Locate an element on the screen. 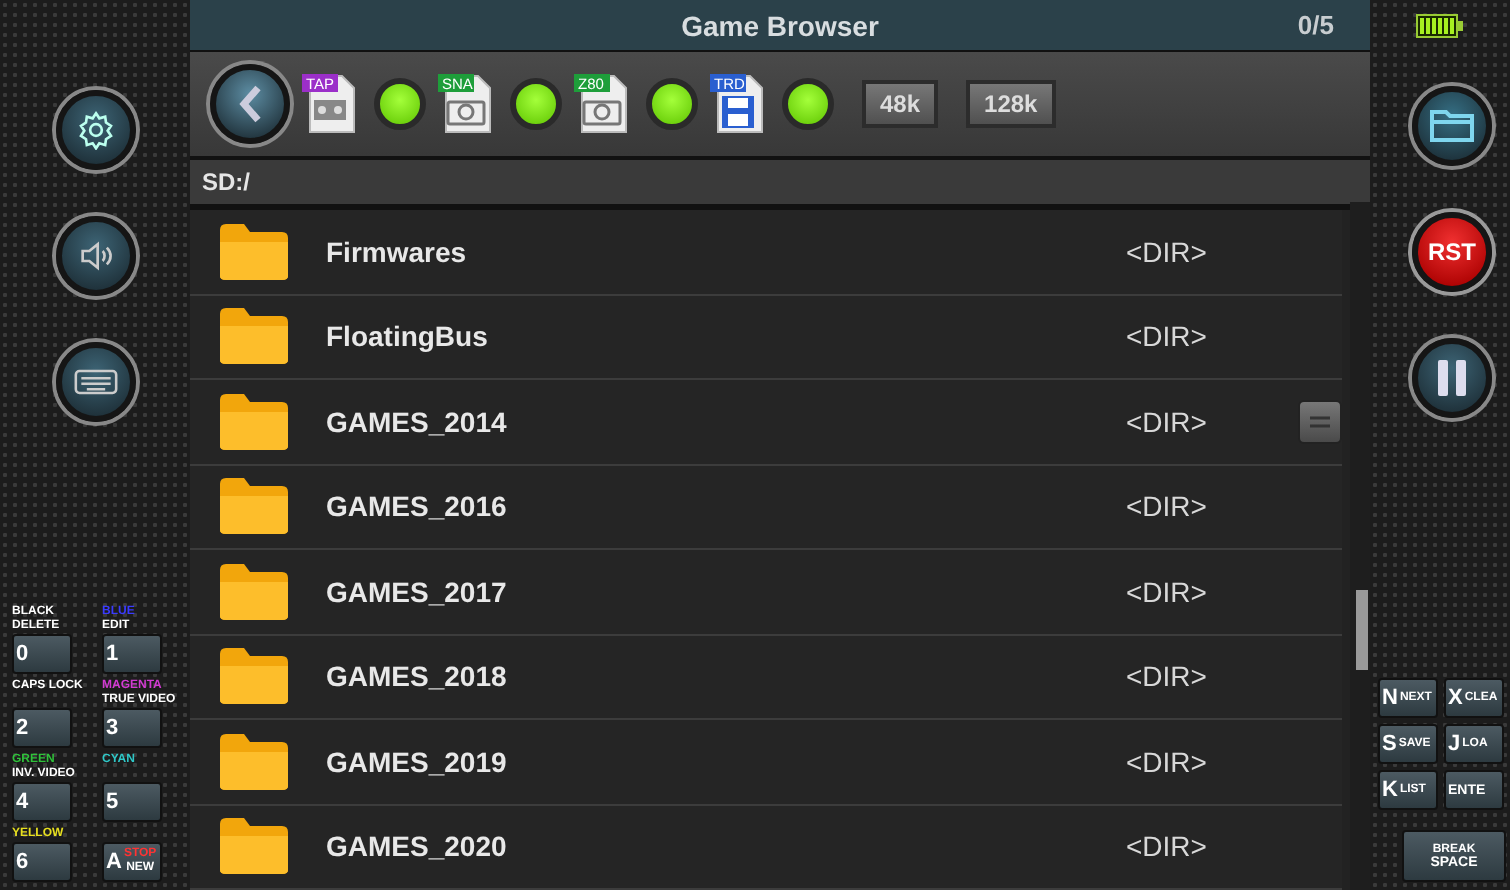 Image resolution: width=1510 pixels, height=890 pixels. file-name: GAMES_2018 is located at coordinates (417, 676).